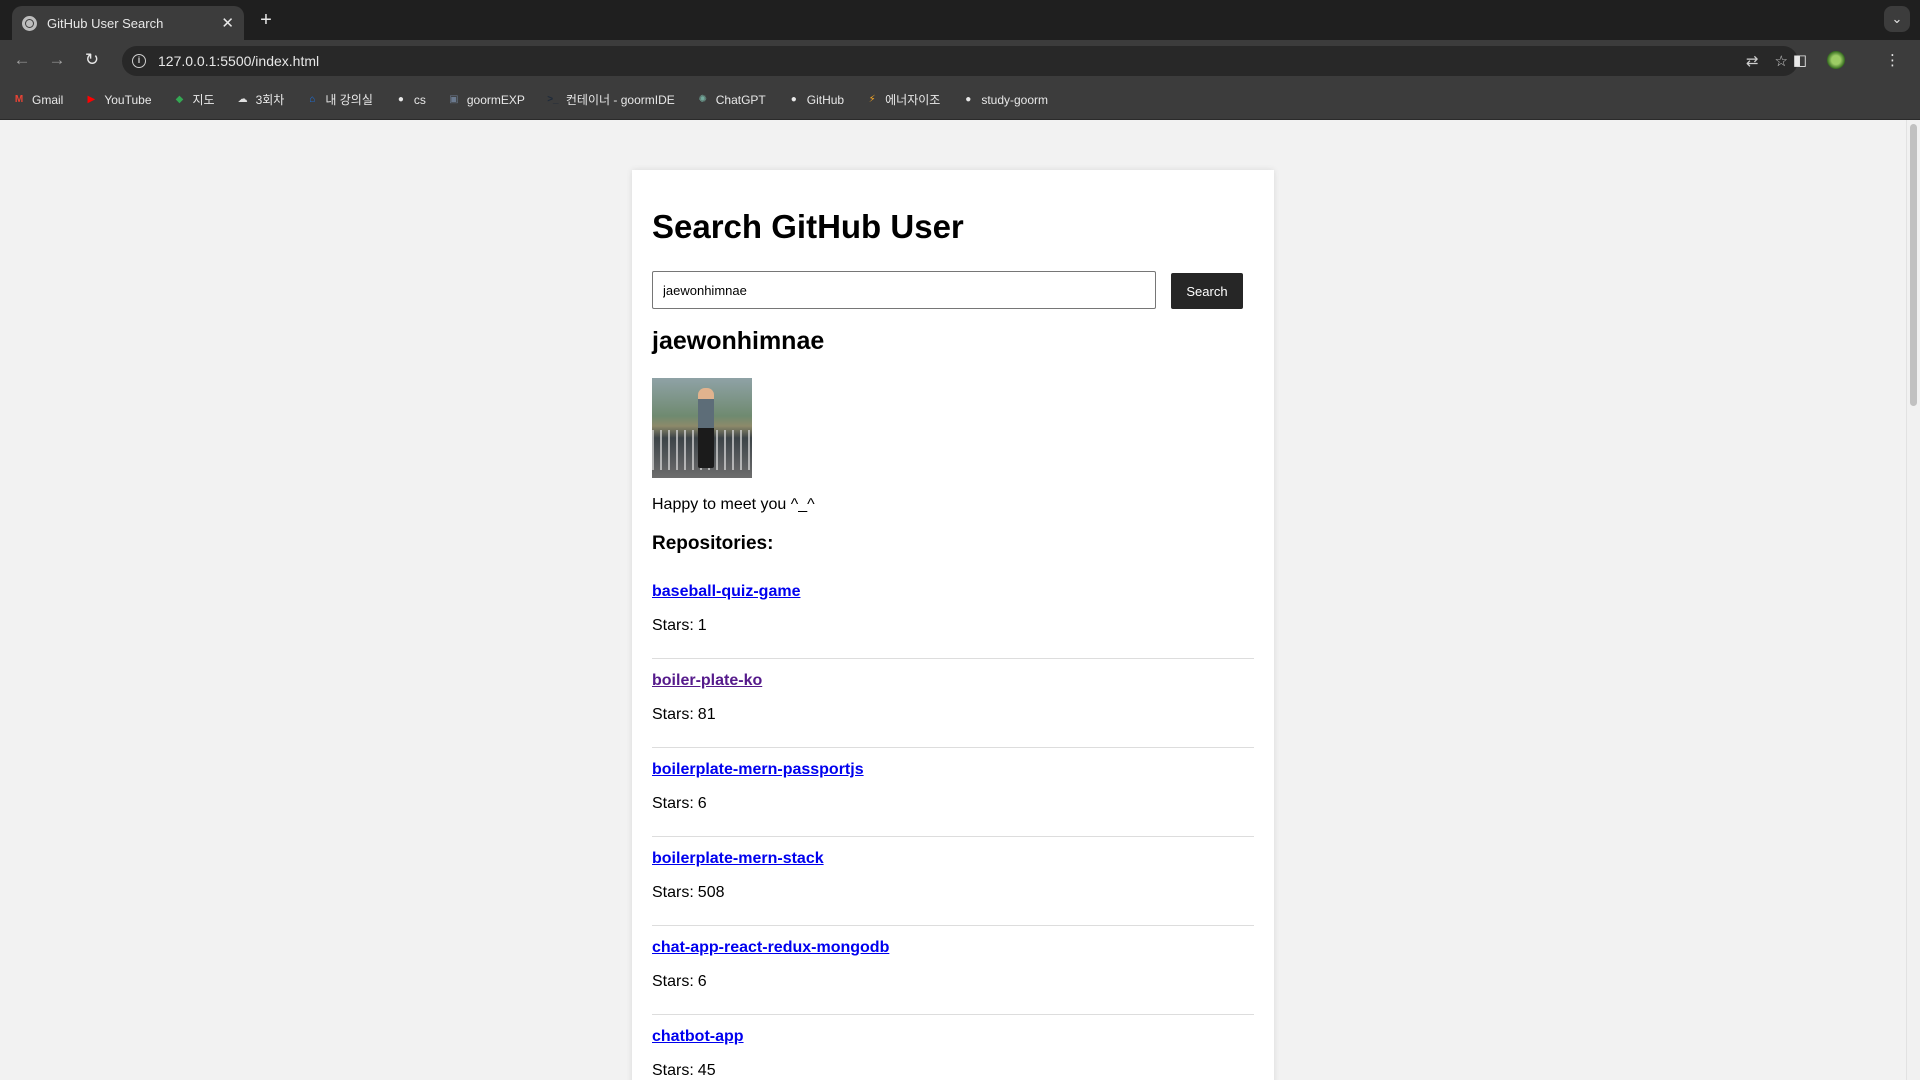 The width and height of the screenshot is (1920, 1080). I want to click on bookmark-label: study-goorm, so click(1015, 99).